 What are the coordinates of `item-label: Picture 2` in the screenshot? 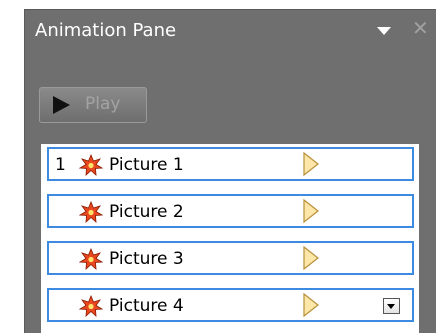 It's located at (146, 212).